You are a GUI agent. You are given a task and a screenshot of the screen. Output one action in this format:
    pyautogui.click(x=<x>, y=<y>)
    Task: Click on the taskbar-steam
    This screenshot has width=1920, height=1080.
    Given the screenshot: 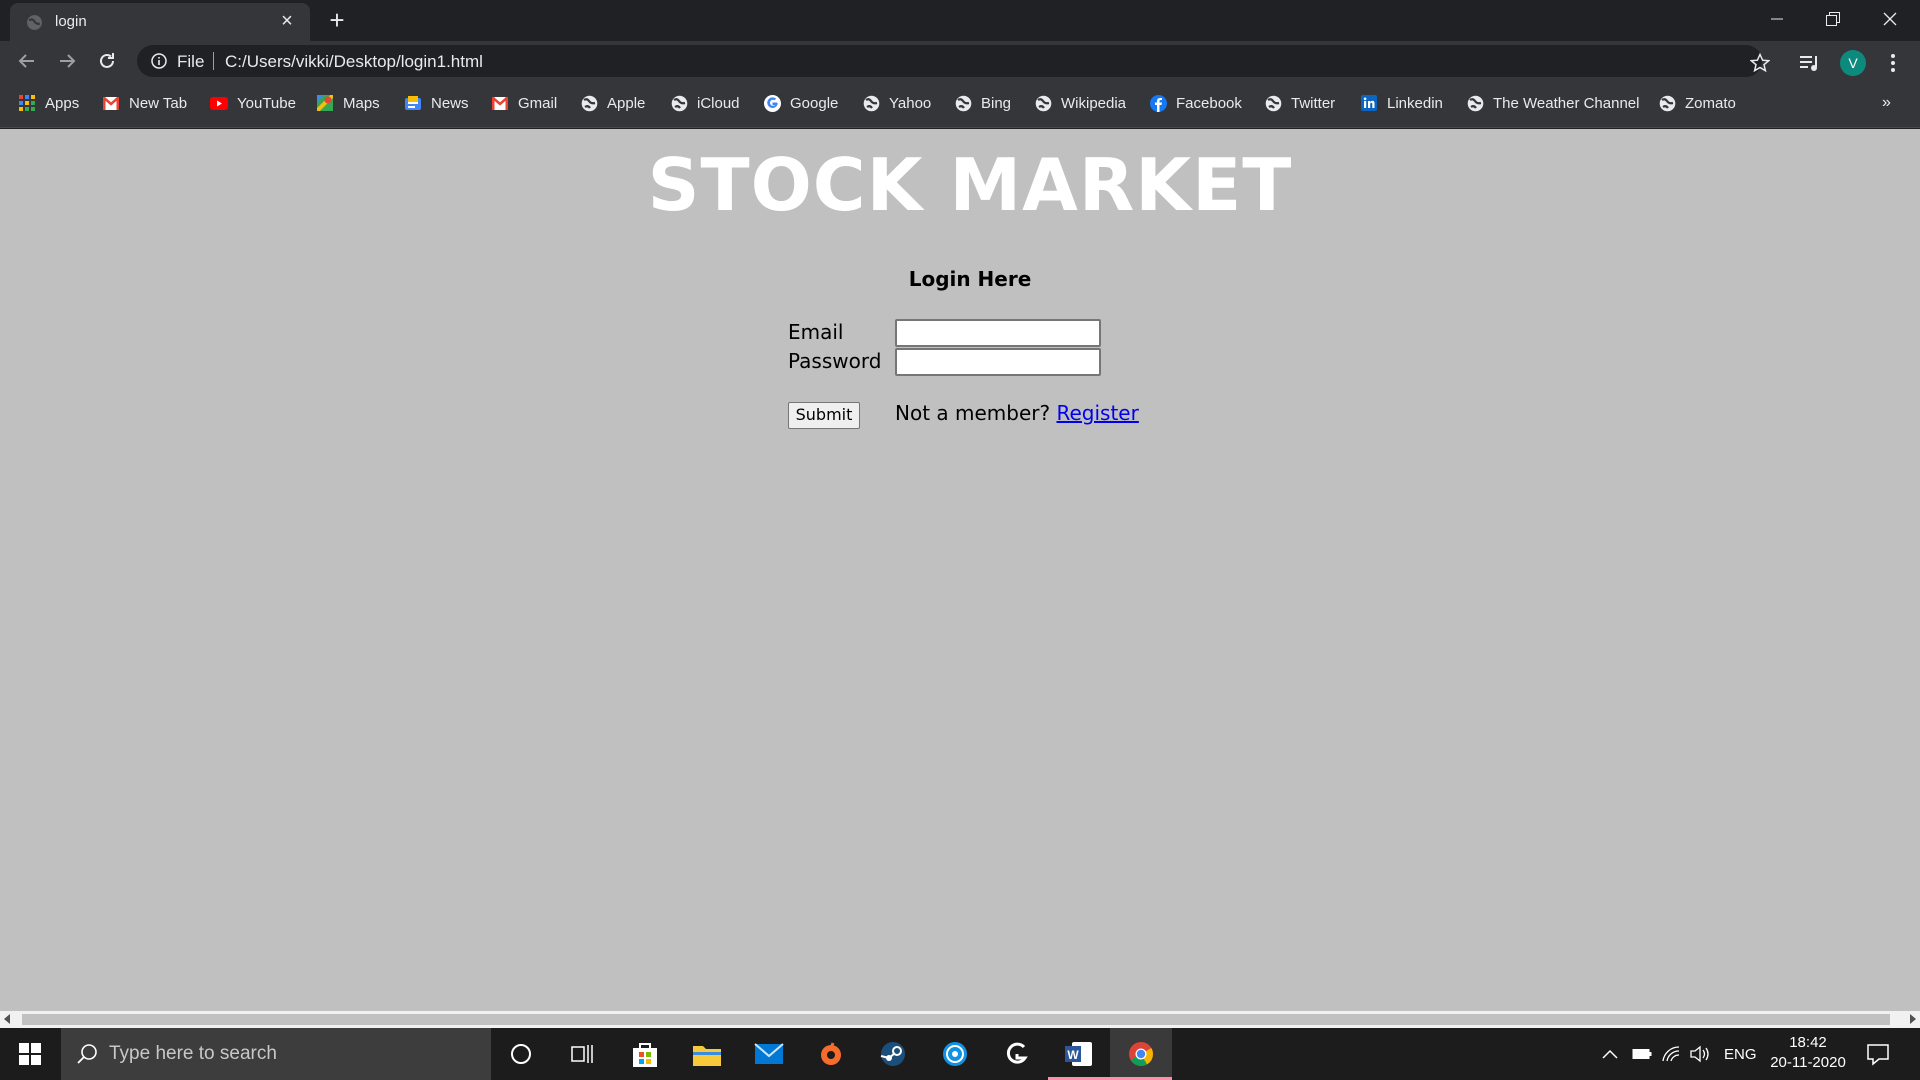 What is the action you would take?
    pyautogui.click(x=893, y=1054)
    